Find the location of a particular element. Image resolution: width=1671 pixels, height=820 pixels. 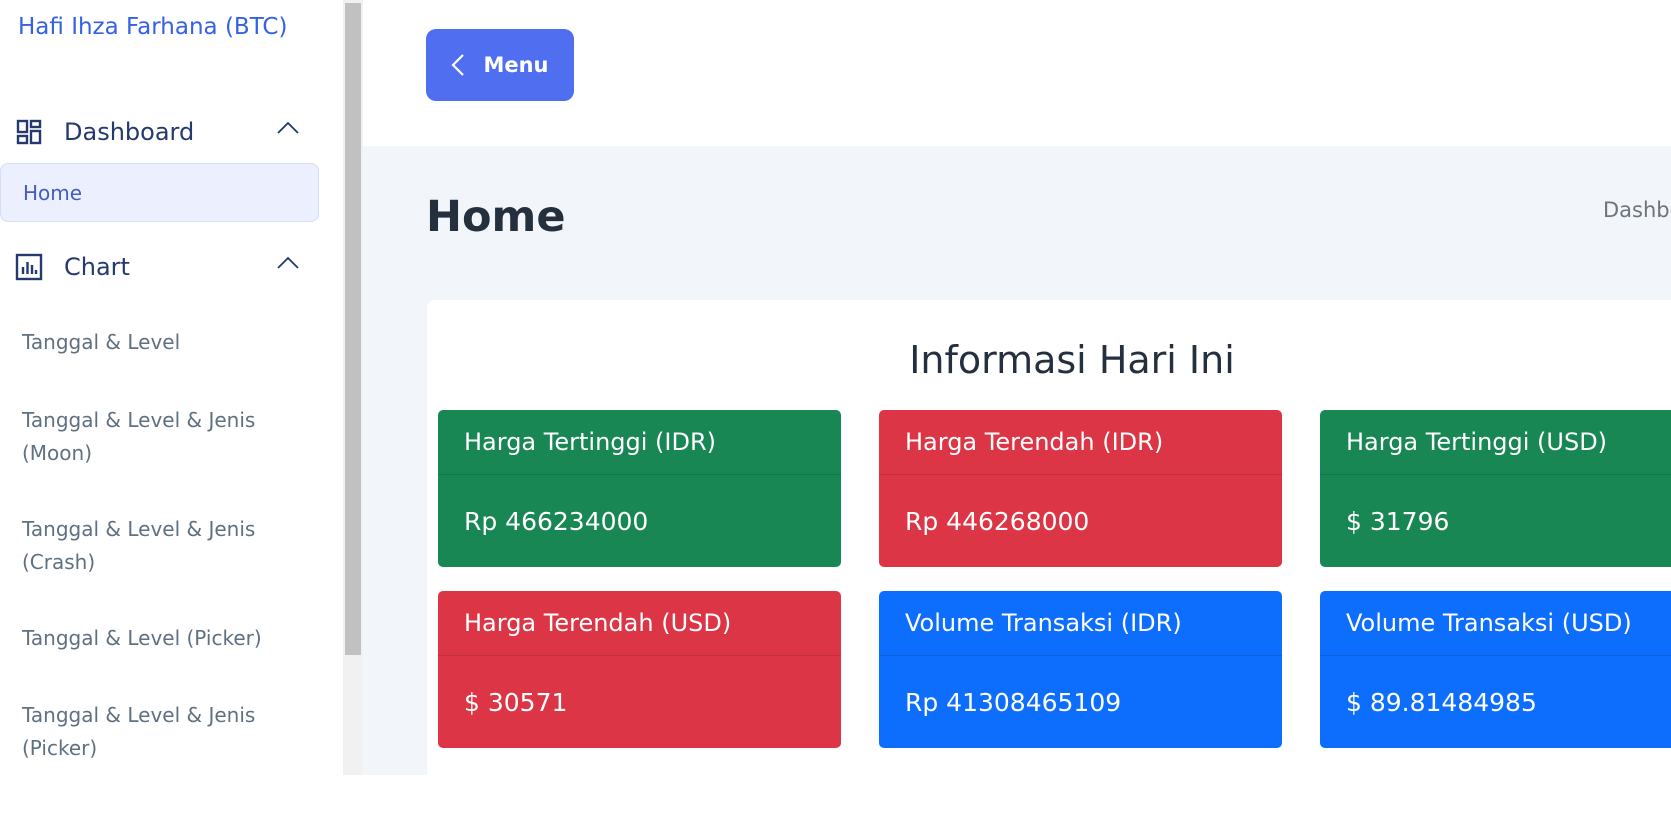

sidebar-section-chart: Chart is located at coordinates (161, 267).